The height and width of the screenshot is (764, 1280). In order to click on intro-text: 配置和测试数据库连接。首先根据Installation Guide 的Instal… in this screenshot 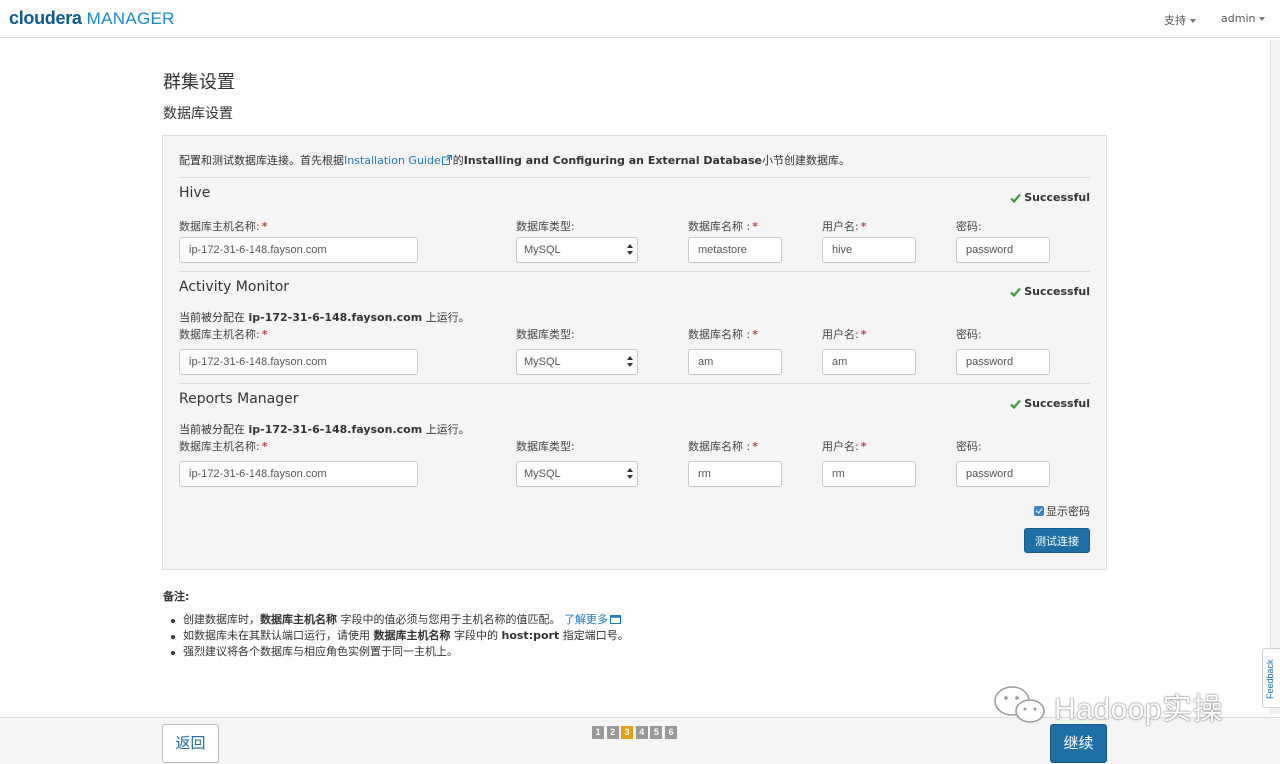, I will do `click(514, 160)`.